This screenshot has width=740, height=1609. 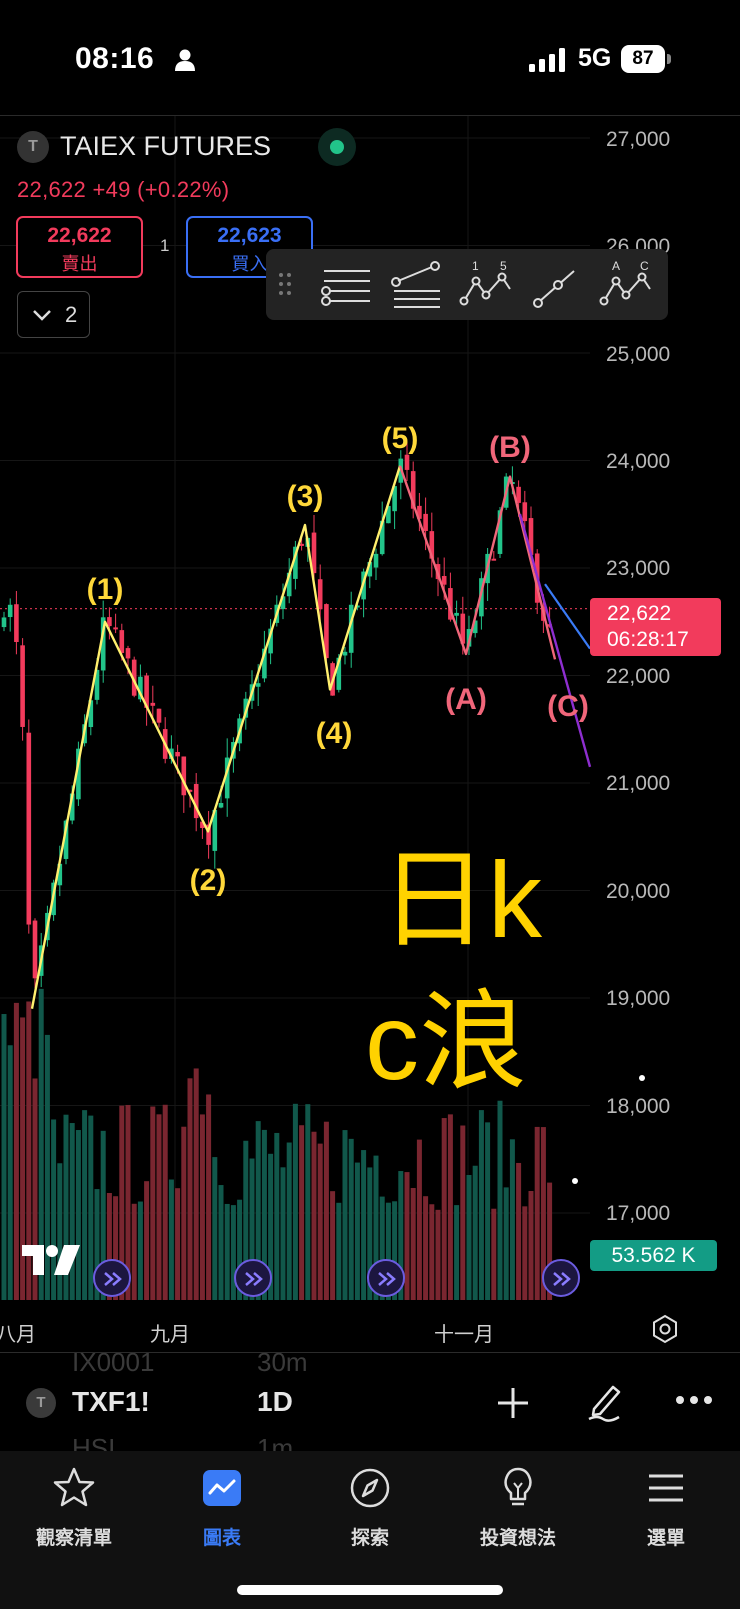 I want to click on tab-watchlist: 觀察清單, so click(x=74, y=1506).